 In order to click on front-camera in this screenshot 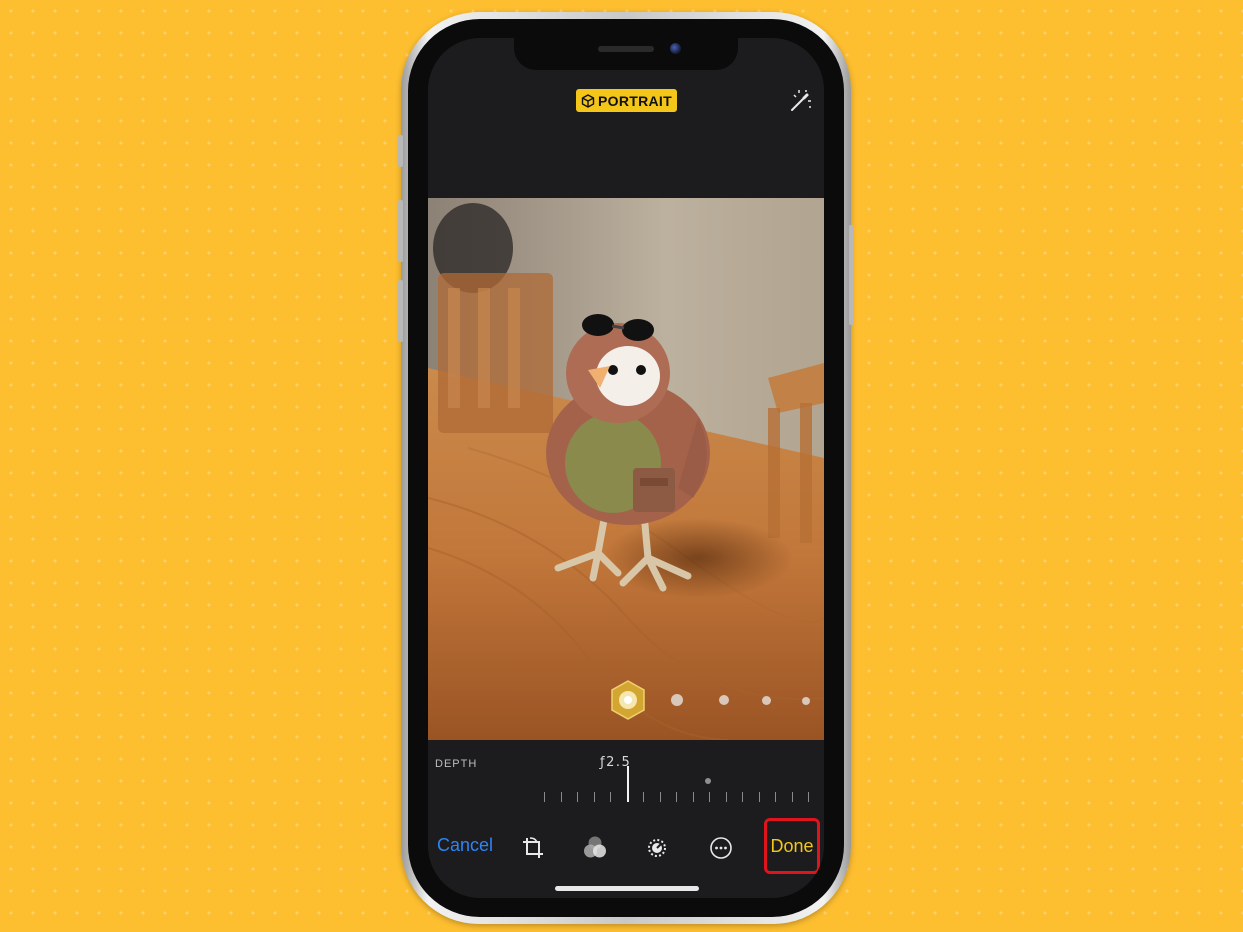, I will do `click(675, 48)`.